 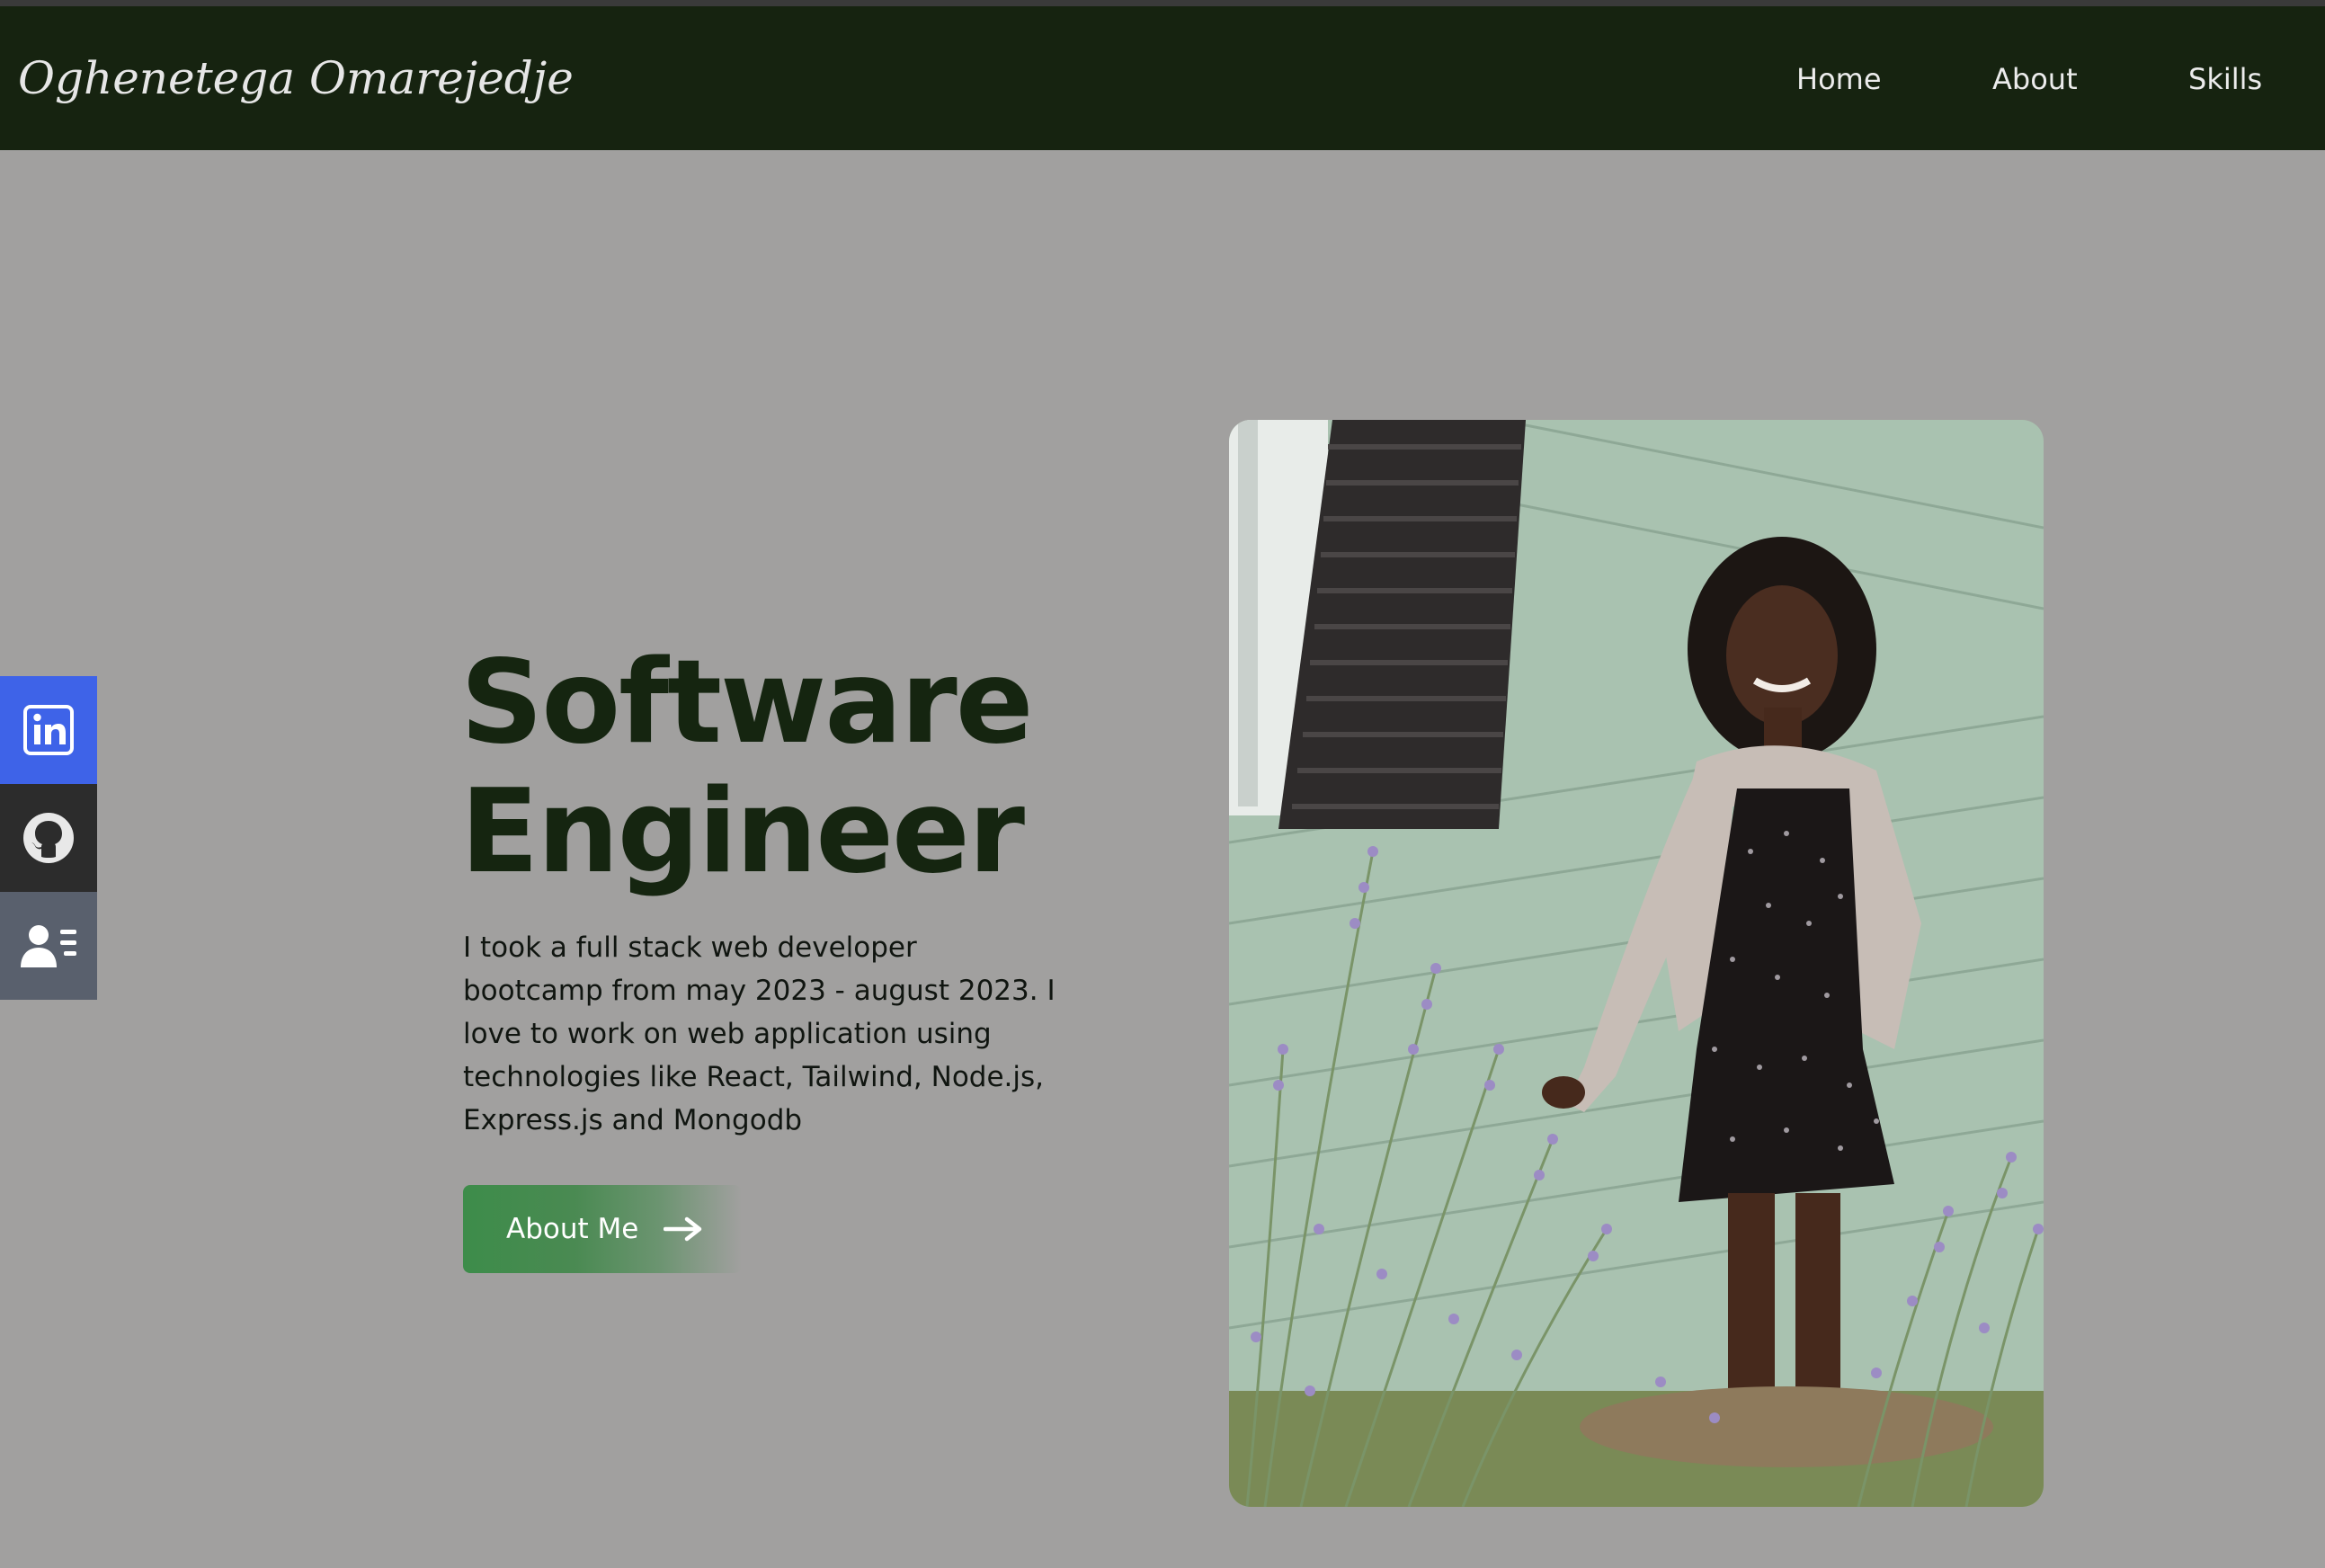 I want to click on github-icon, so click(x=48, y=838).